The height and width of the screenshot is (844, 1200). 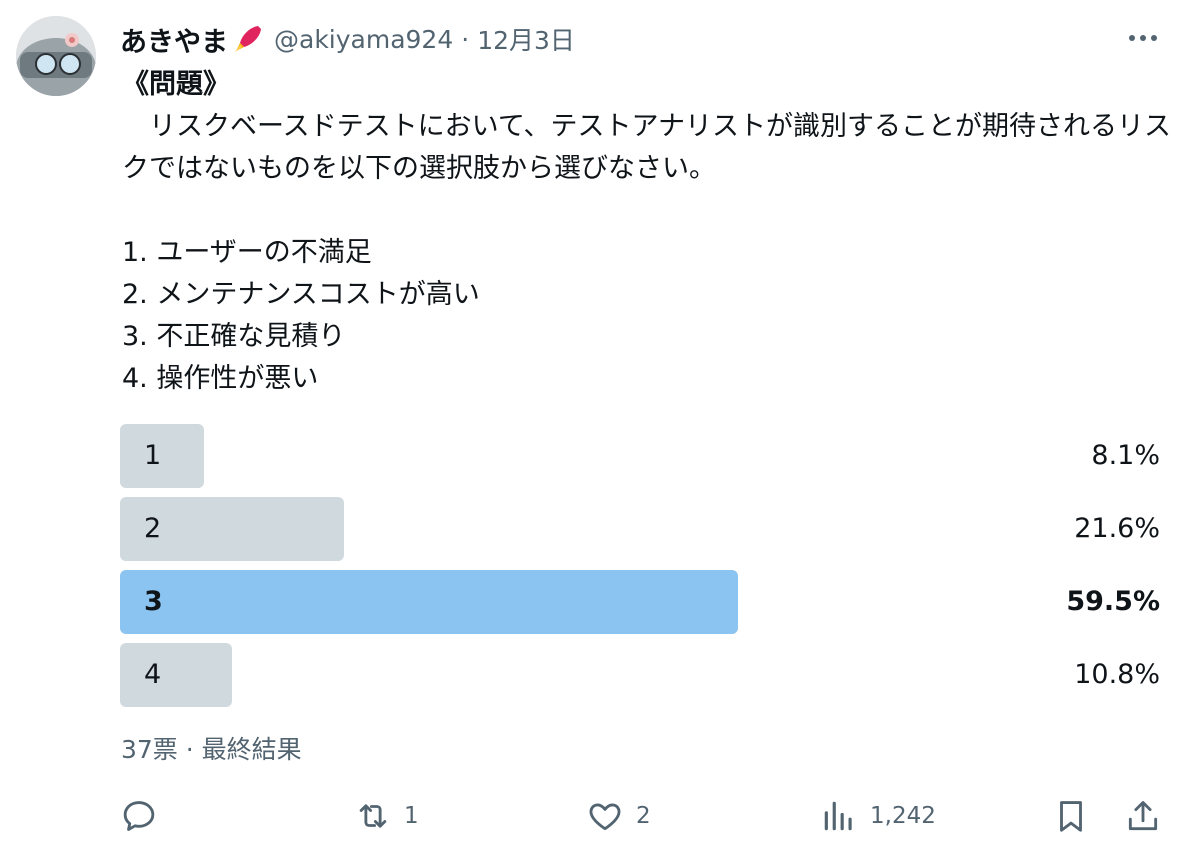 I want to click on retweet-button: 1, so click(x=386, y=816).